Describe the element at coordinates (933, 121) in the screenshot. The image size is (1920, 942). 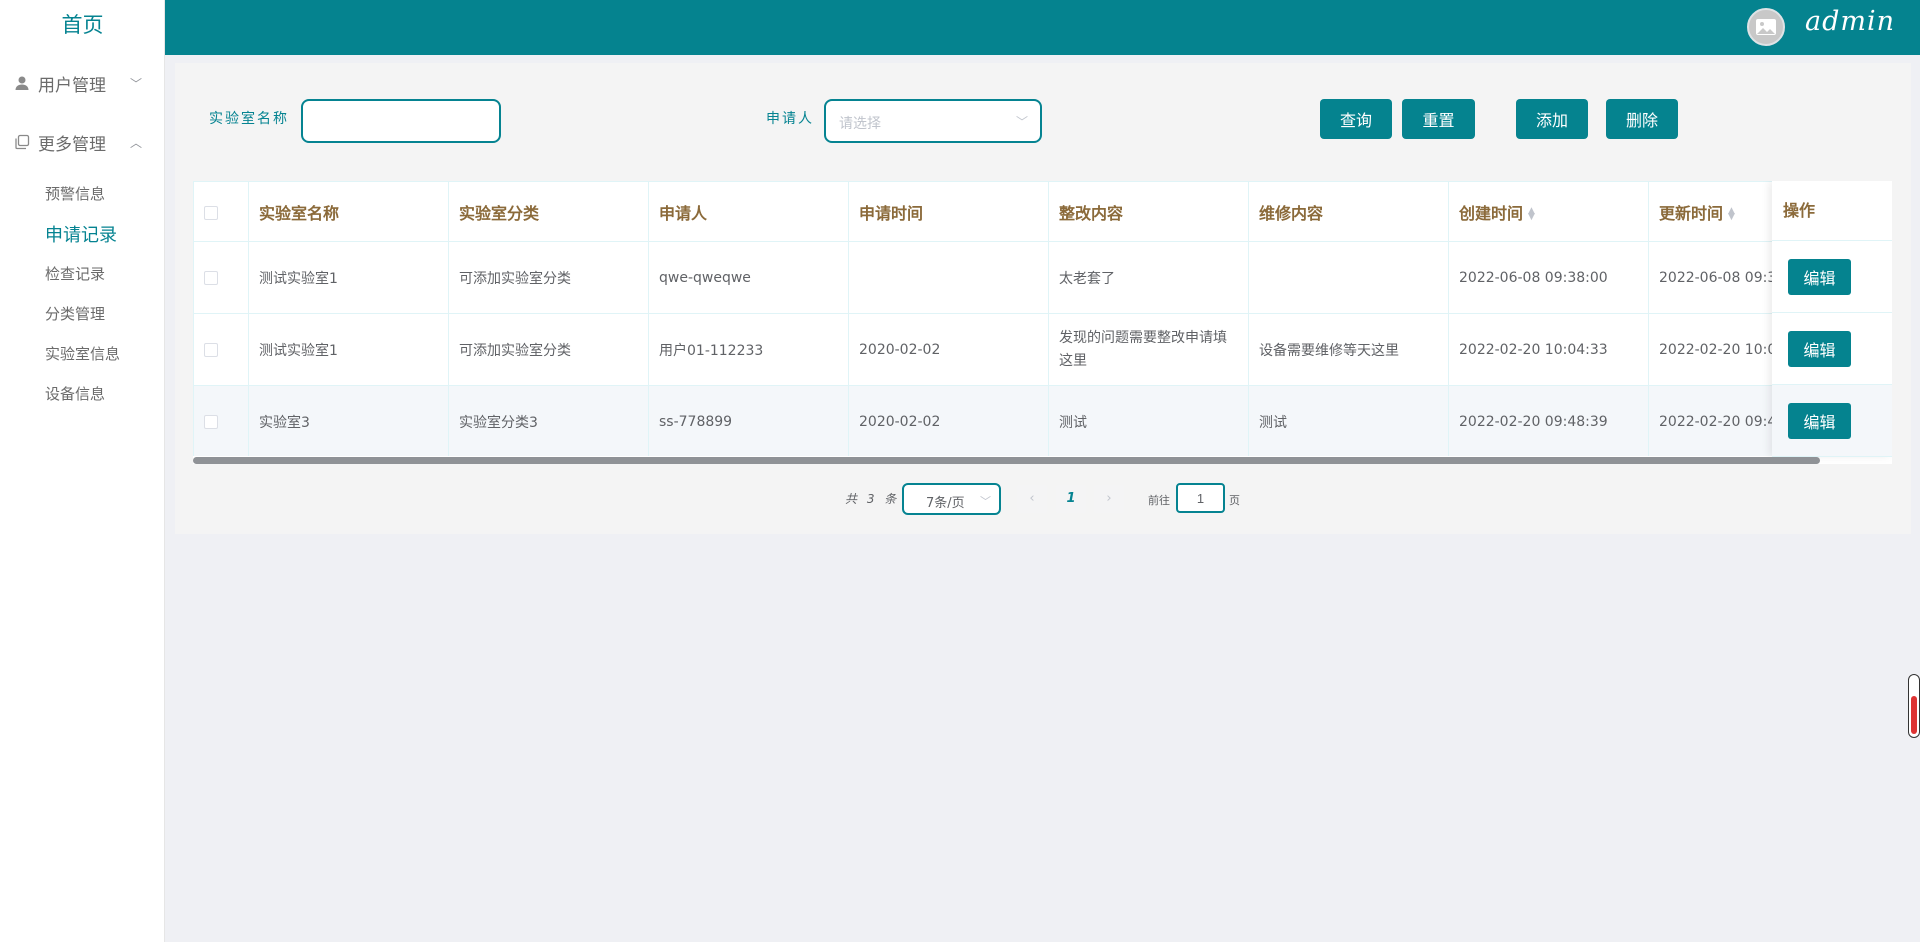
I see `applicant-select: 请选择 ﹀` at that location.